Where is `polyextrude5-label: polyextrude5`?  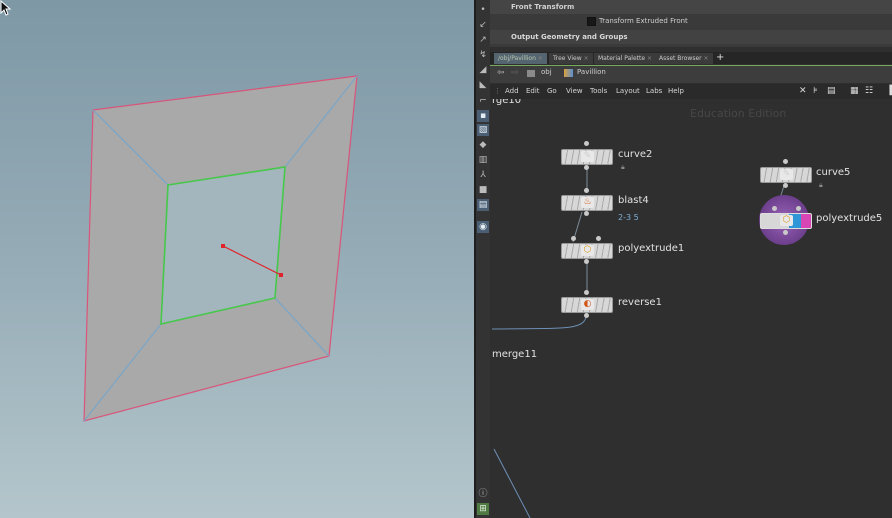
polyextrude5-label: polyextrude5 is located at coordinates (849, 218).